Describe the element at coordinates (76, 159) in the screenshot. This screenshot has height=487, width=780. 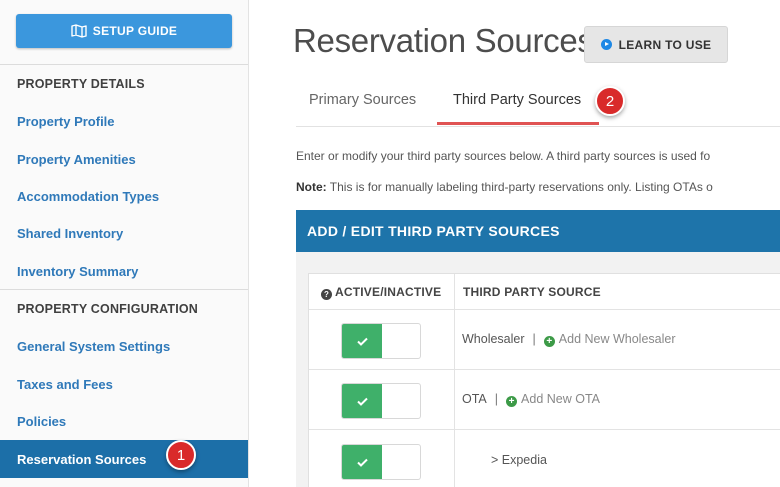
I see `sidebar-item-property-amenities: Property Amenities` at that location.